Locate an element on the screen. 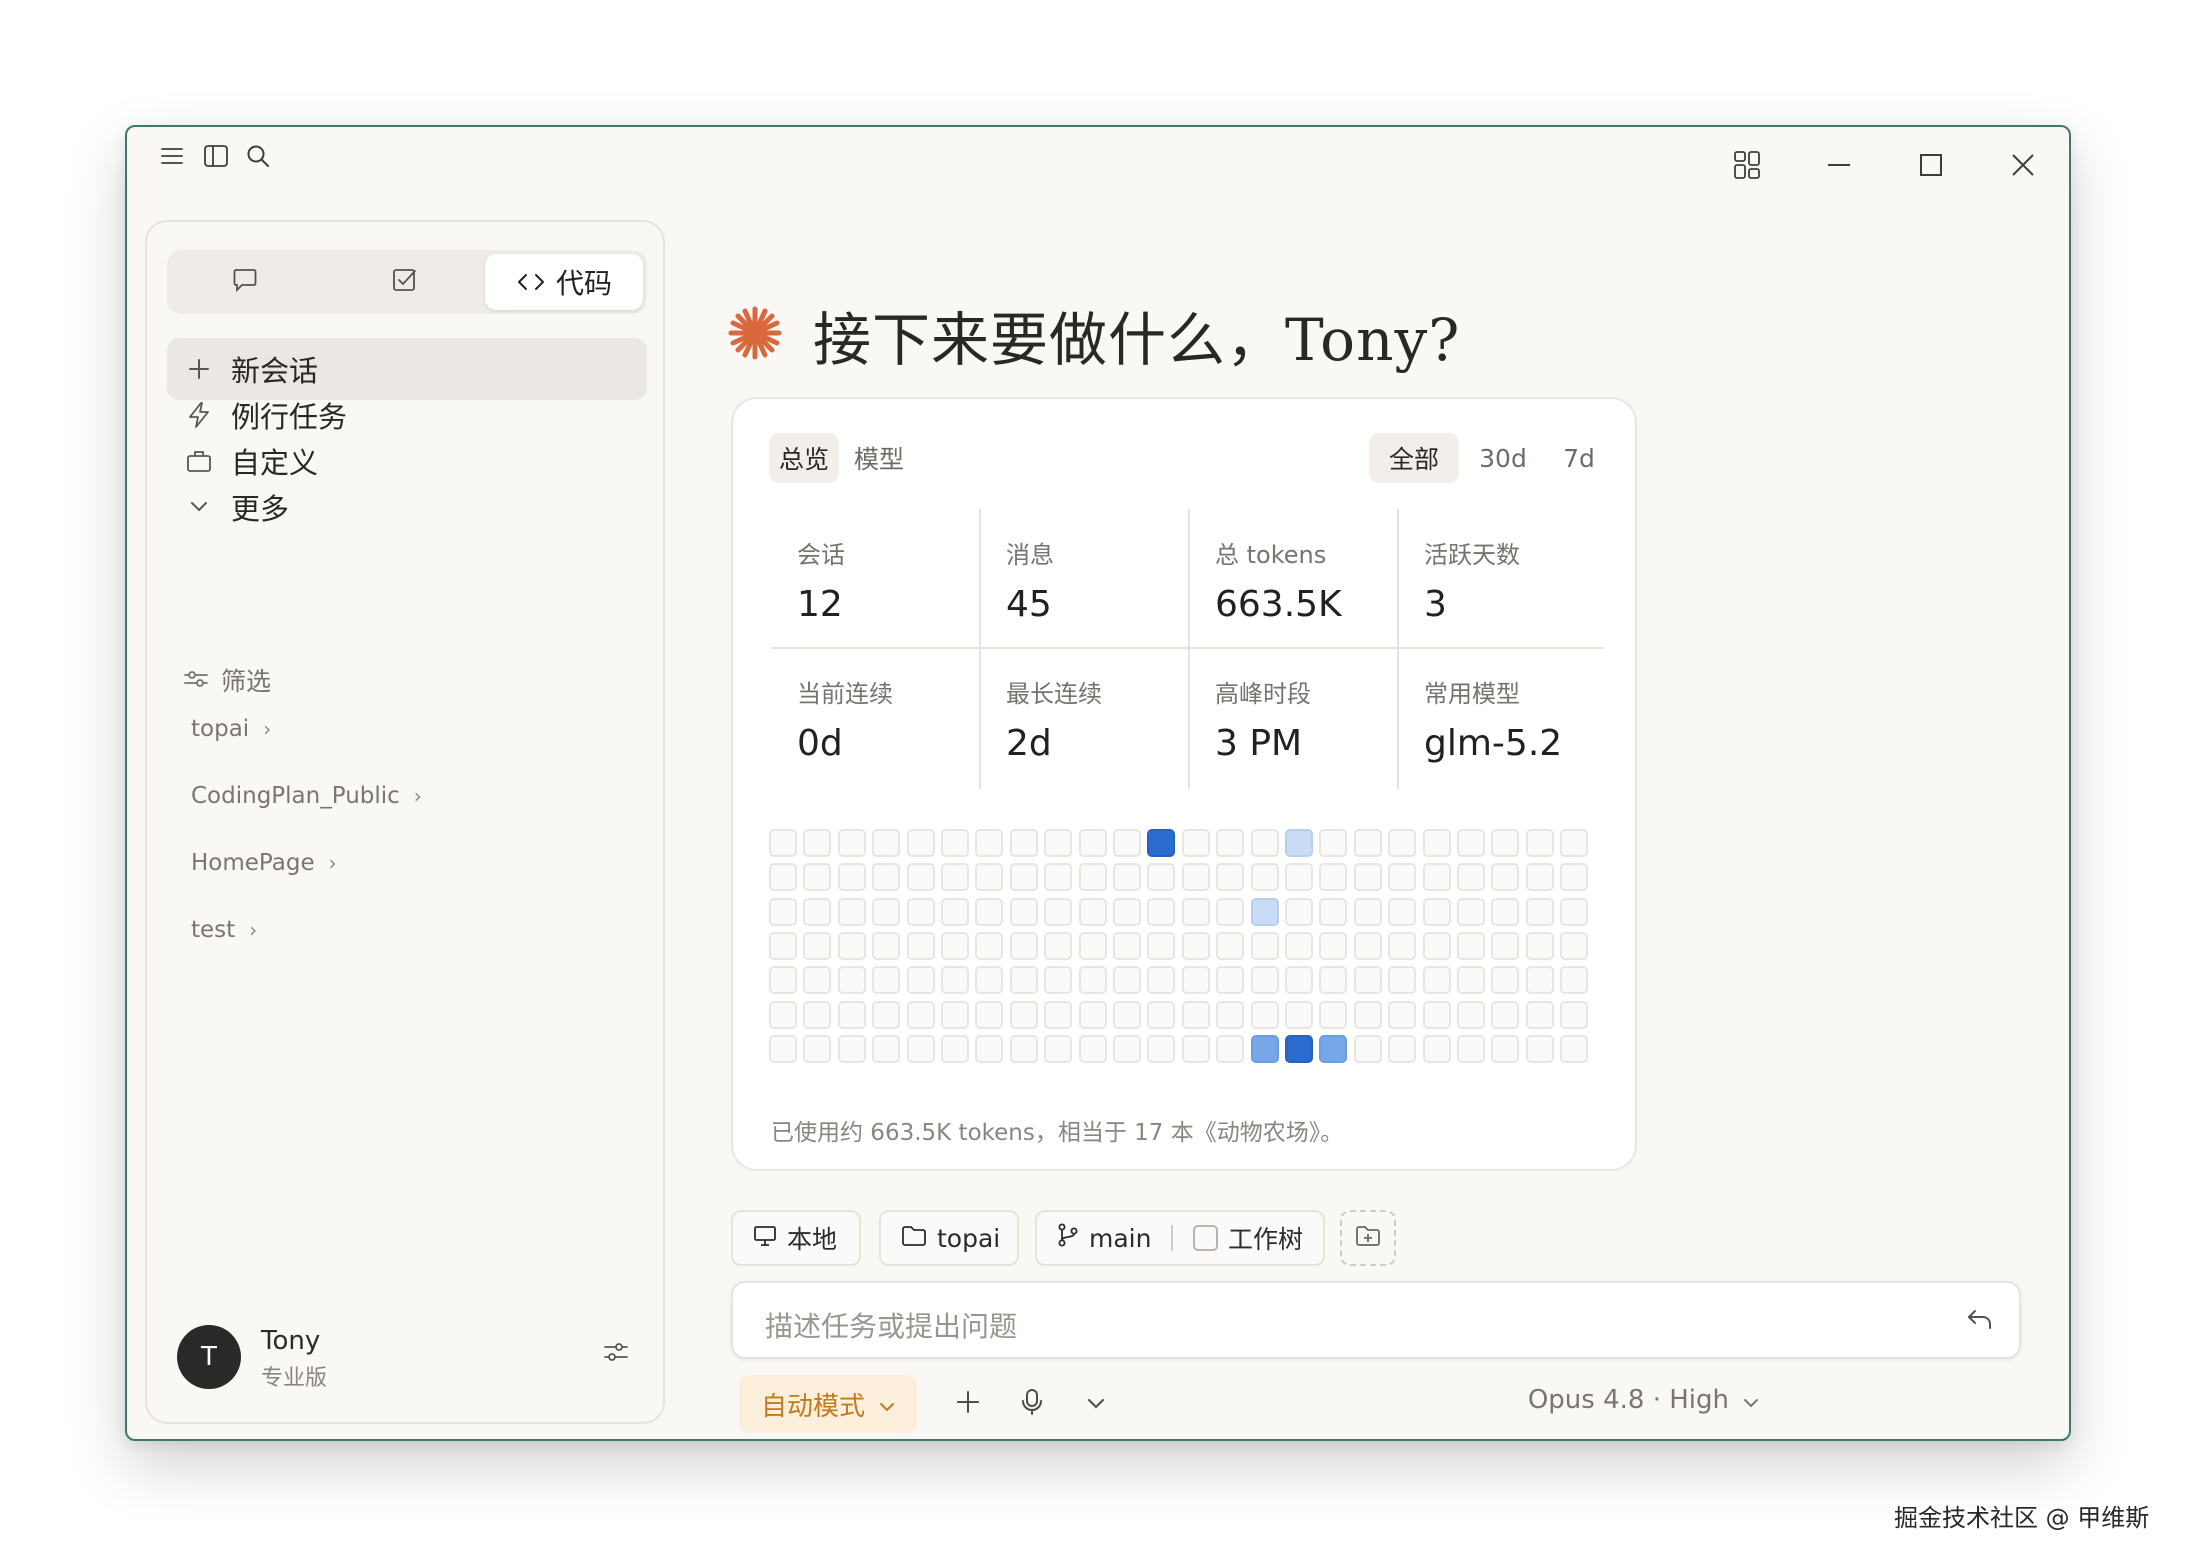 The width and height of the screenshot is (2185, 1561). settings-sliders-icon is located at coordinates (616, 1354).